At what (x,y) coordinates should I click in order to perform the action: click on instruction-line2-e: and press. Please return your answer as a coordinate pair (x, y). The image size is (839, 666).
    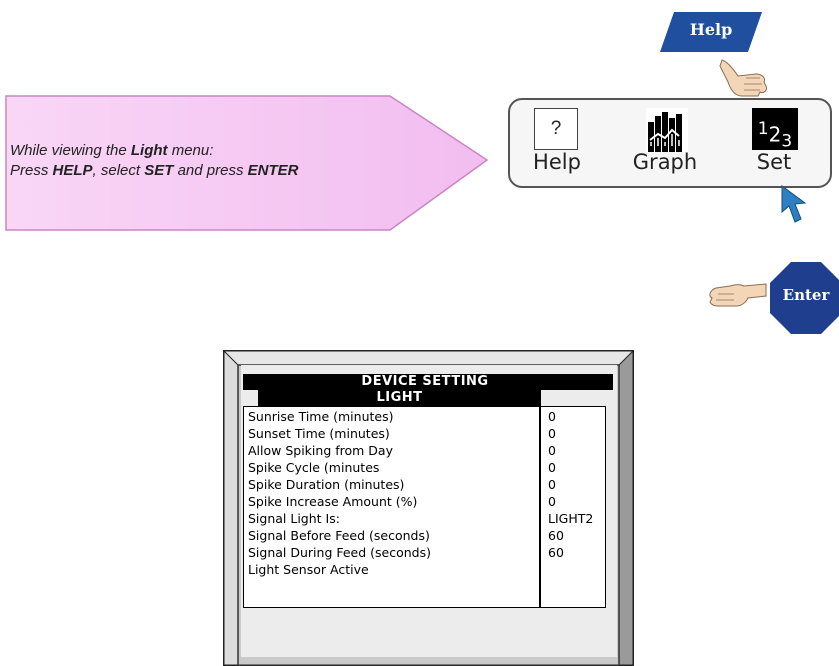
    Looking at the image, I should click on (210, 170).